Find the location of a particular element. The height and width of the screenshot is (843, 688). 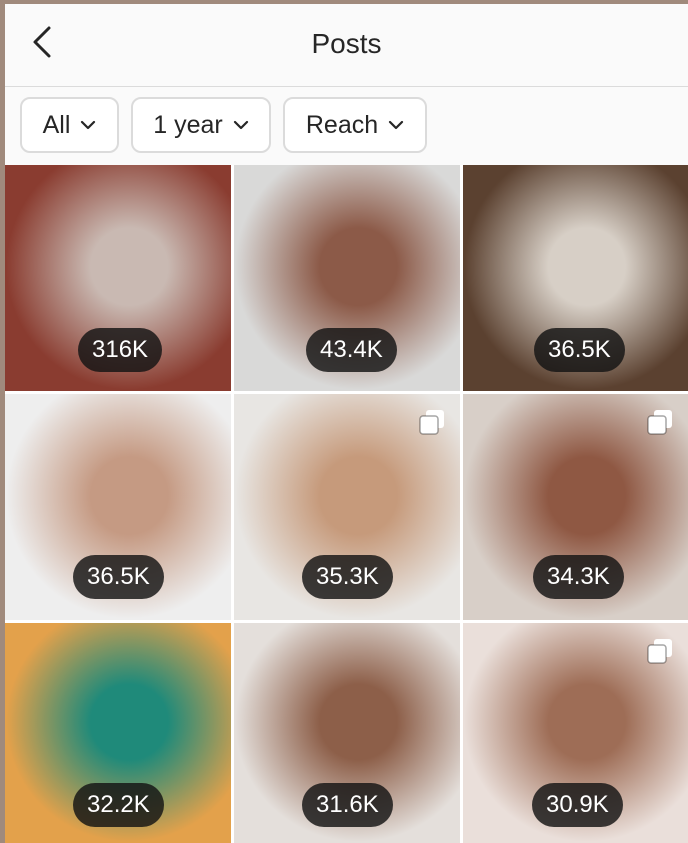

post-thumbnail: 34.3K is located at coordinates (575, 507).